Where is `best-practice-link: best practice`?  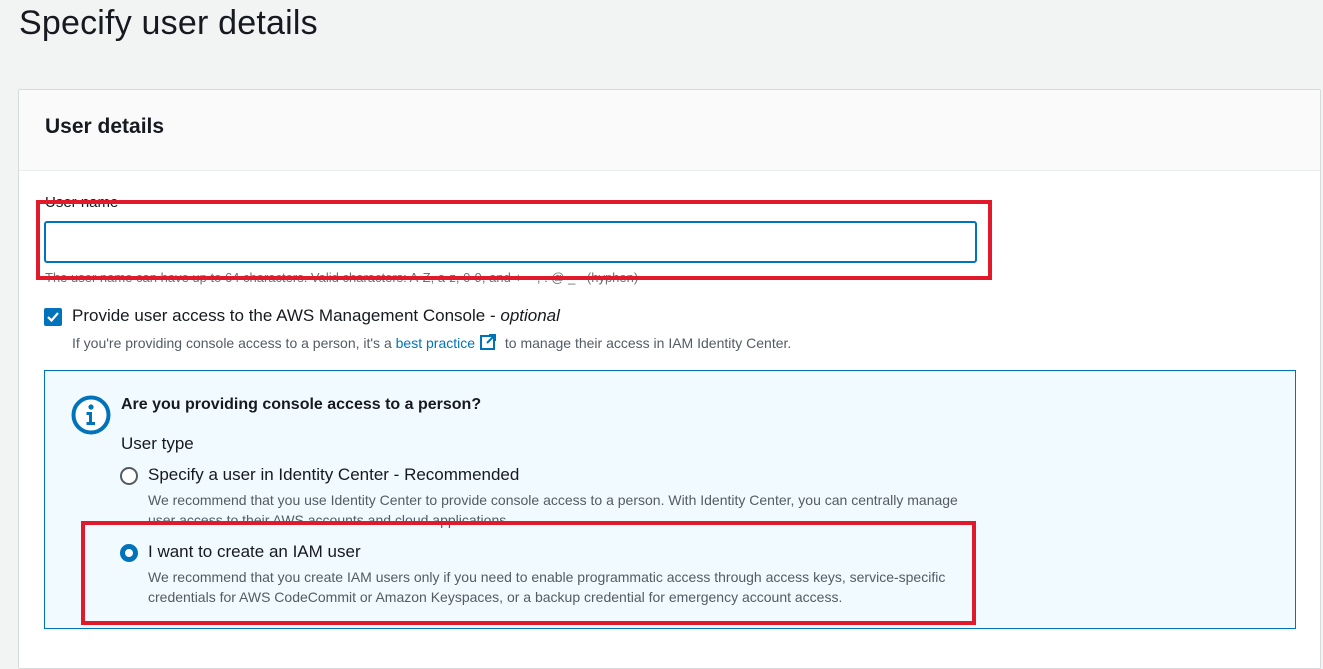 best-practice-link: best practice is located at coordinates (435, 343).